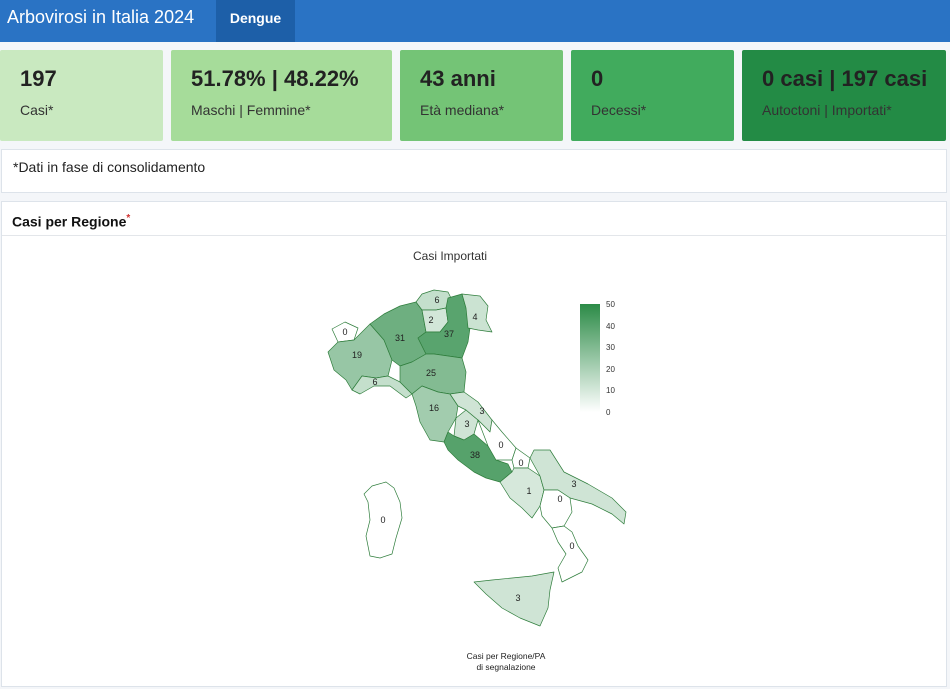 The image size is (950, 689). Describe the element at coordinates (400, 338) in the screenshot. I see `region-label-lombardia: 31` at that location.